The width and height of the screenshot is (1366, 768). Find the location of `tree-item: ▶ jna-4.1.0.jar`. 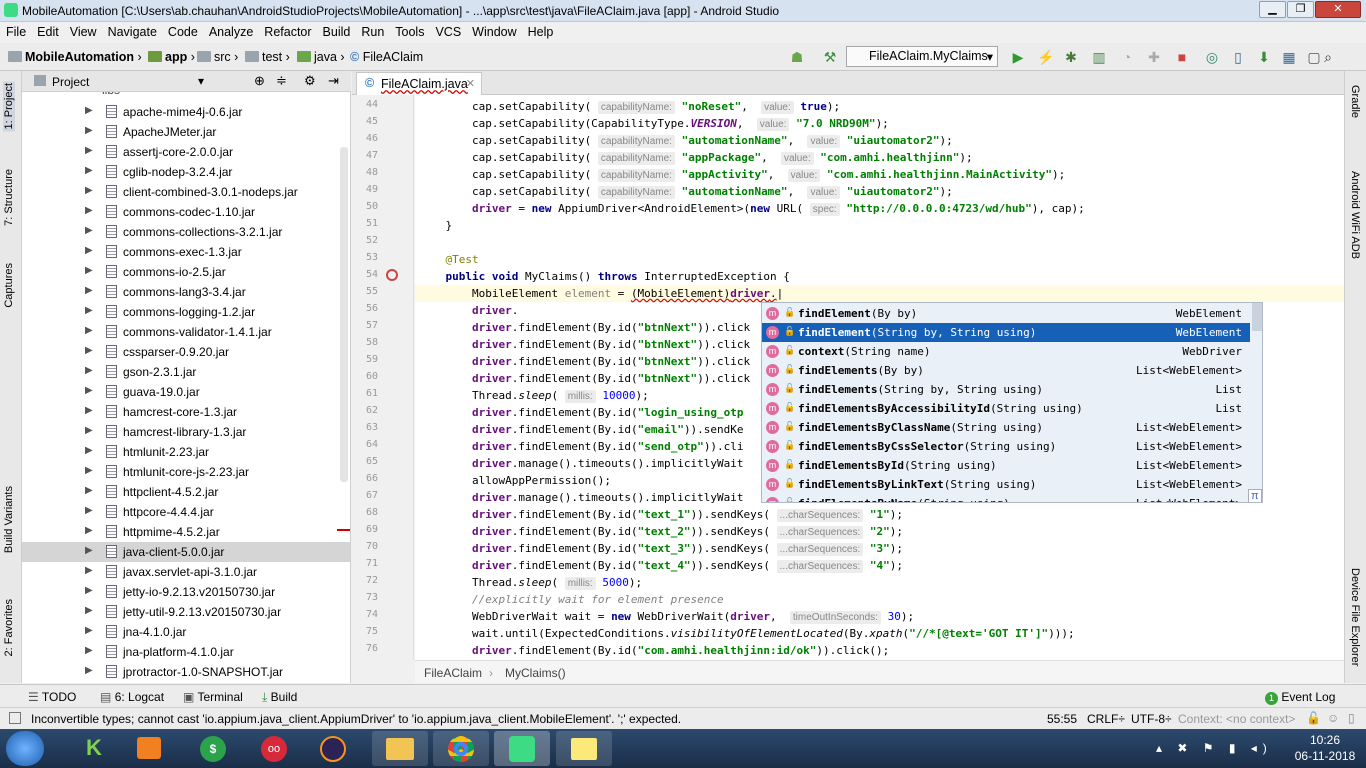

tree-item: ▶ jna-4.1.0.jar is located at coordinates (186, 632).